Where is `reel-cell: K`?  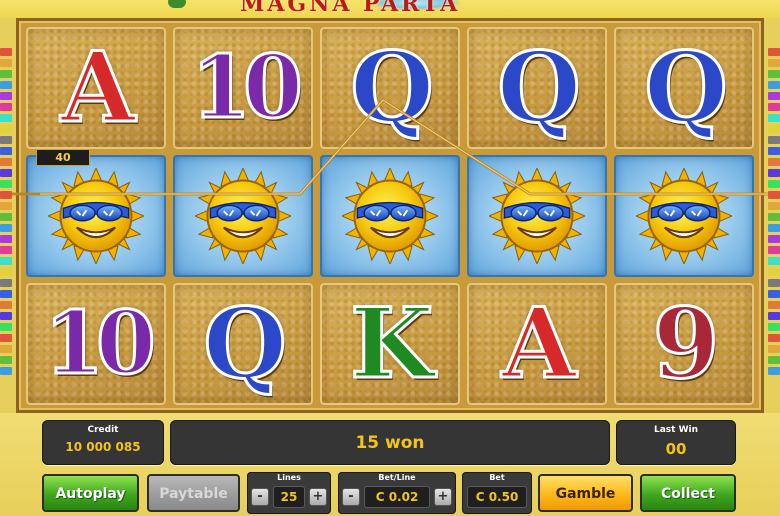 reel-cell: K is located at coordinates (390, 344).